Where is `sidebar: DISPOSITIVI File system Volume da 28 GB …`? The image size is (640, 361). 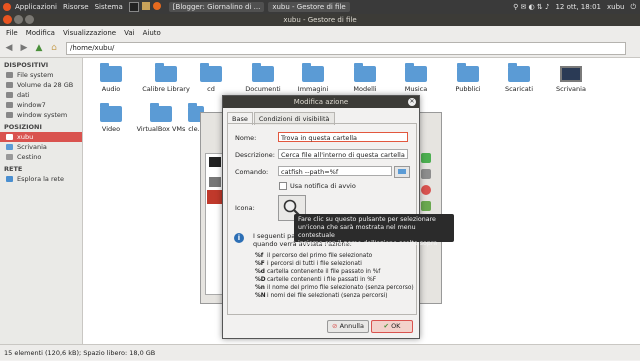
sidebar: DISPOSITIVI File system Volume da 28 GB … is located at coordinates (41, 201).